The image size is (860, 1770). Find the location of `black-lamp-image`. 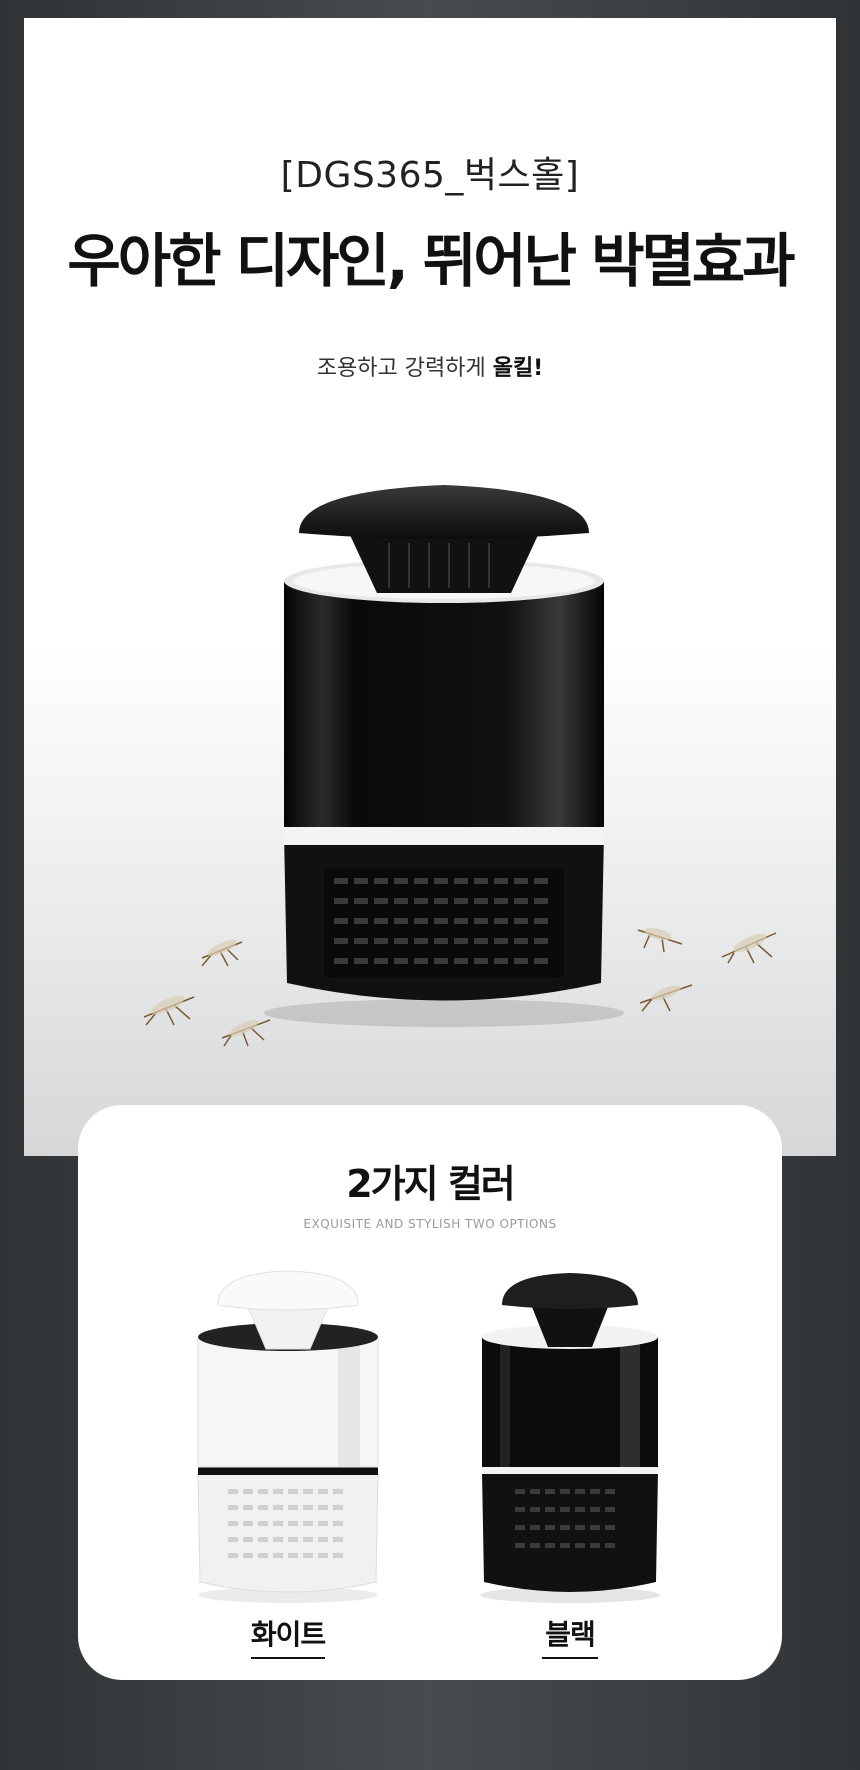

black-lamp-image is located at coordinates (444, 756).